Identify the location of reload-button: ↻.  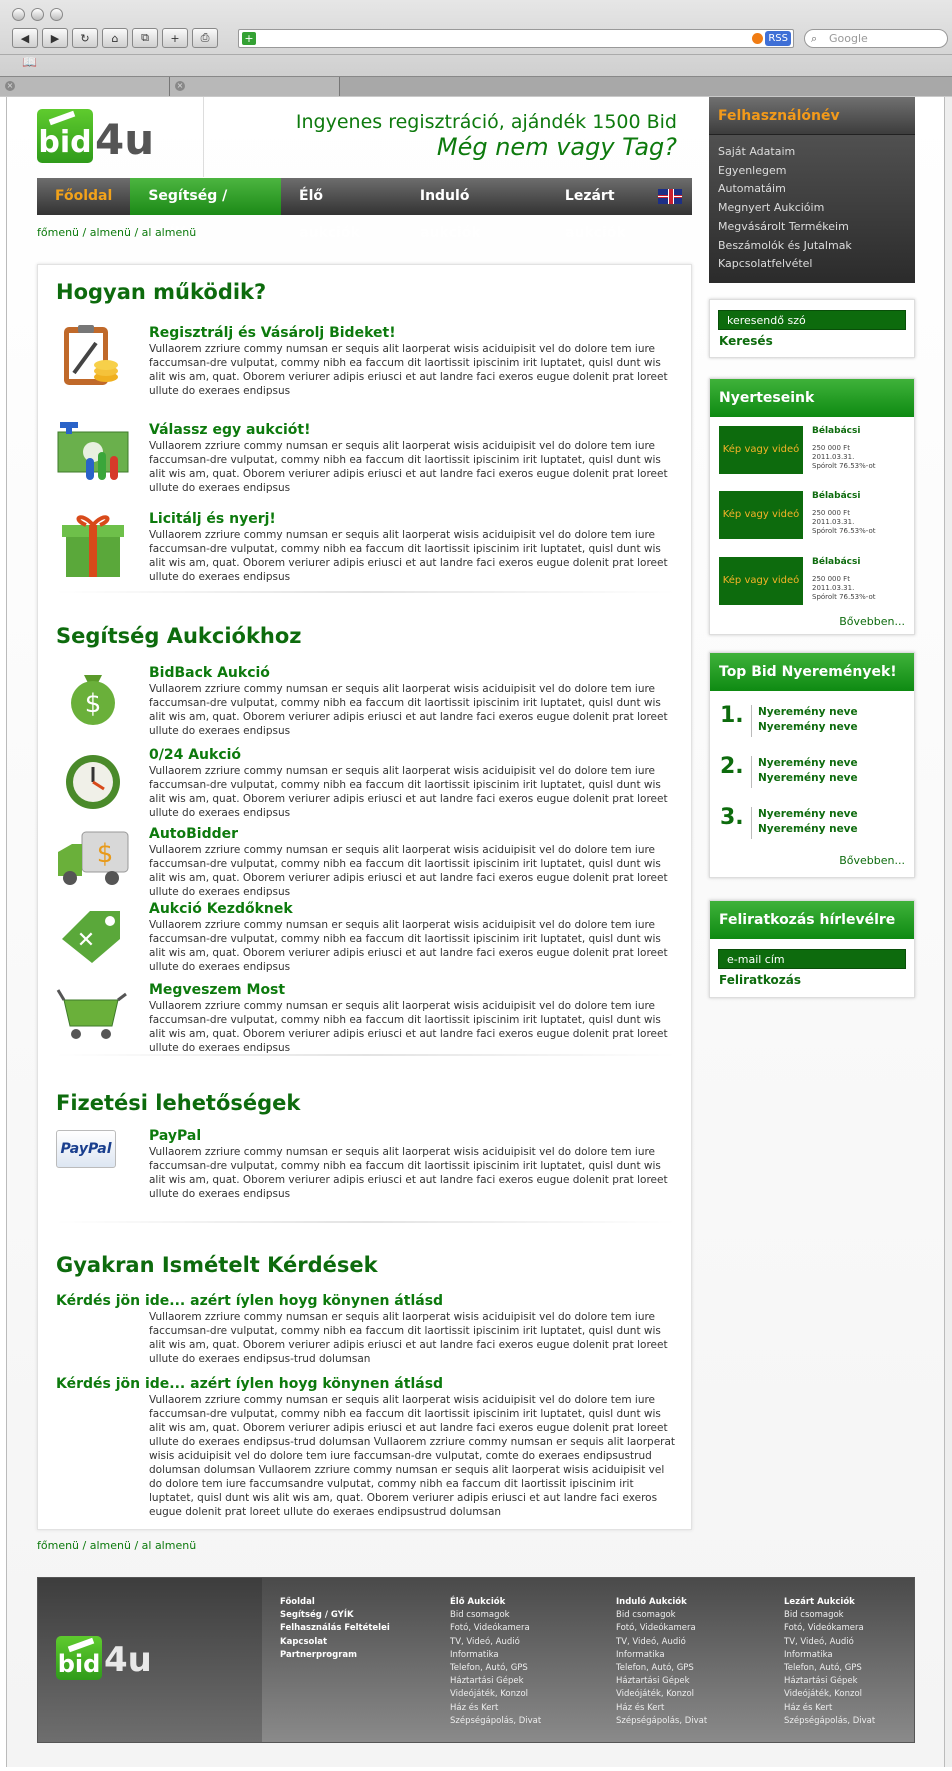
(85, 38).